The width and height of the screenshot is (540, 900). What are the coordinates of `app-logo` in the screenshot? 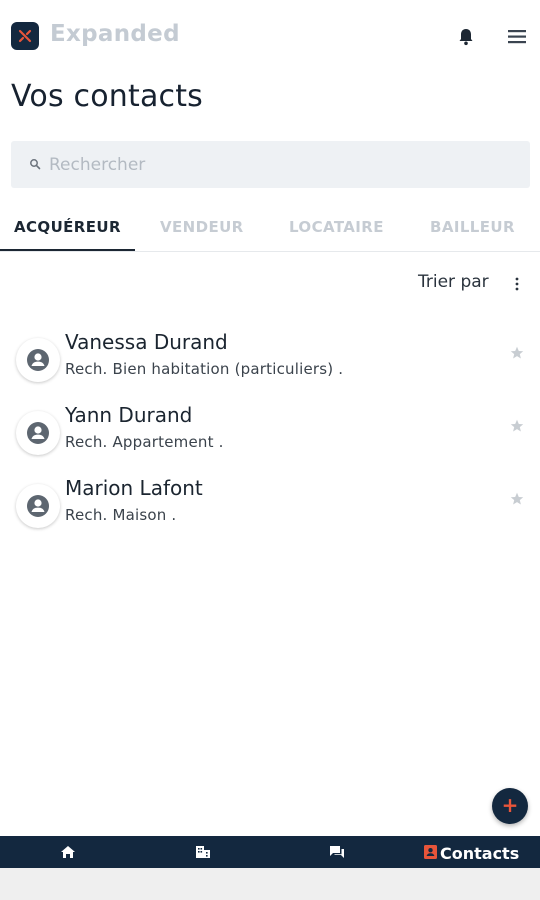 It's located at (25, 36).